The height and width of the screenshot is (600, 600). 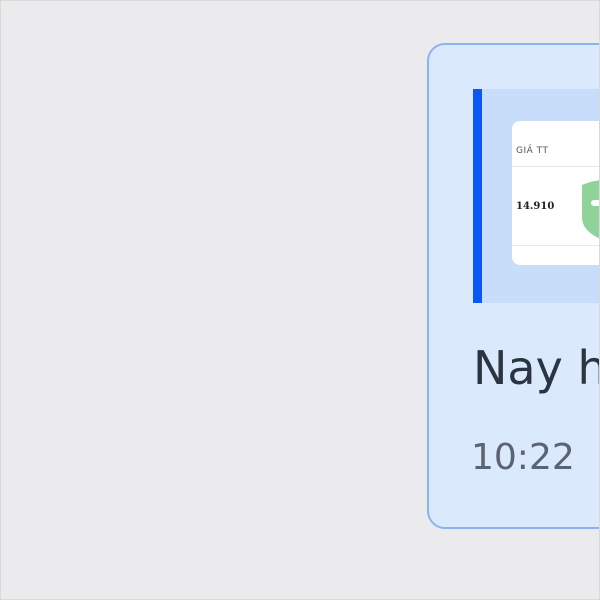 I want to click on preview-amount-text: 14.910, so click(x=535, y=206).